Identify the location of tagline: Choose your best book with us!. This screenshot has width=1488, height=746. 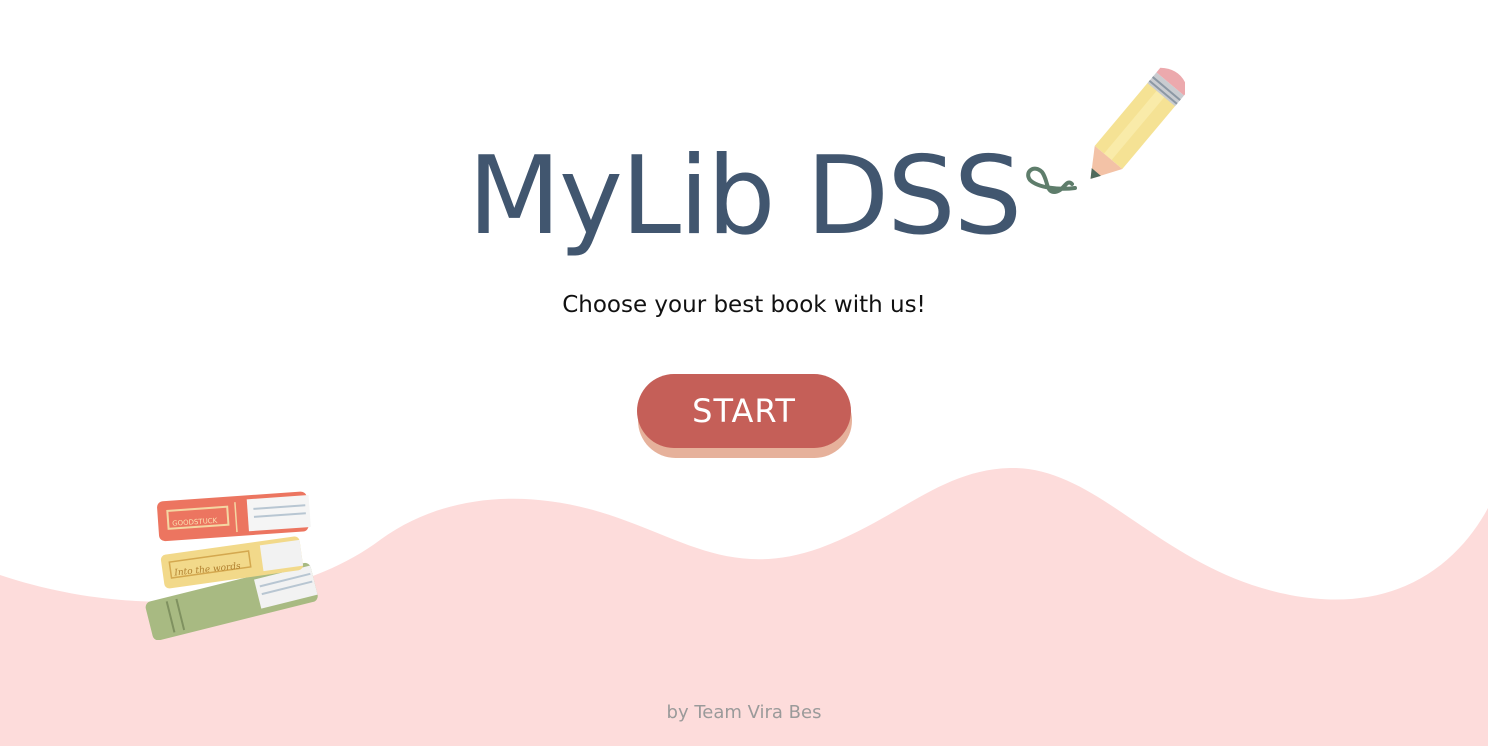
(744, 305).